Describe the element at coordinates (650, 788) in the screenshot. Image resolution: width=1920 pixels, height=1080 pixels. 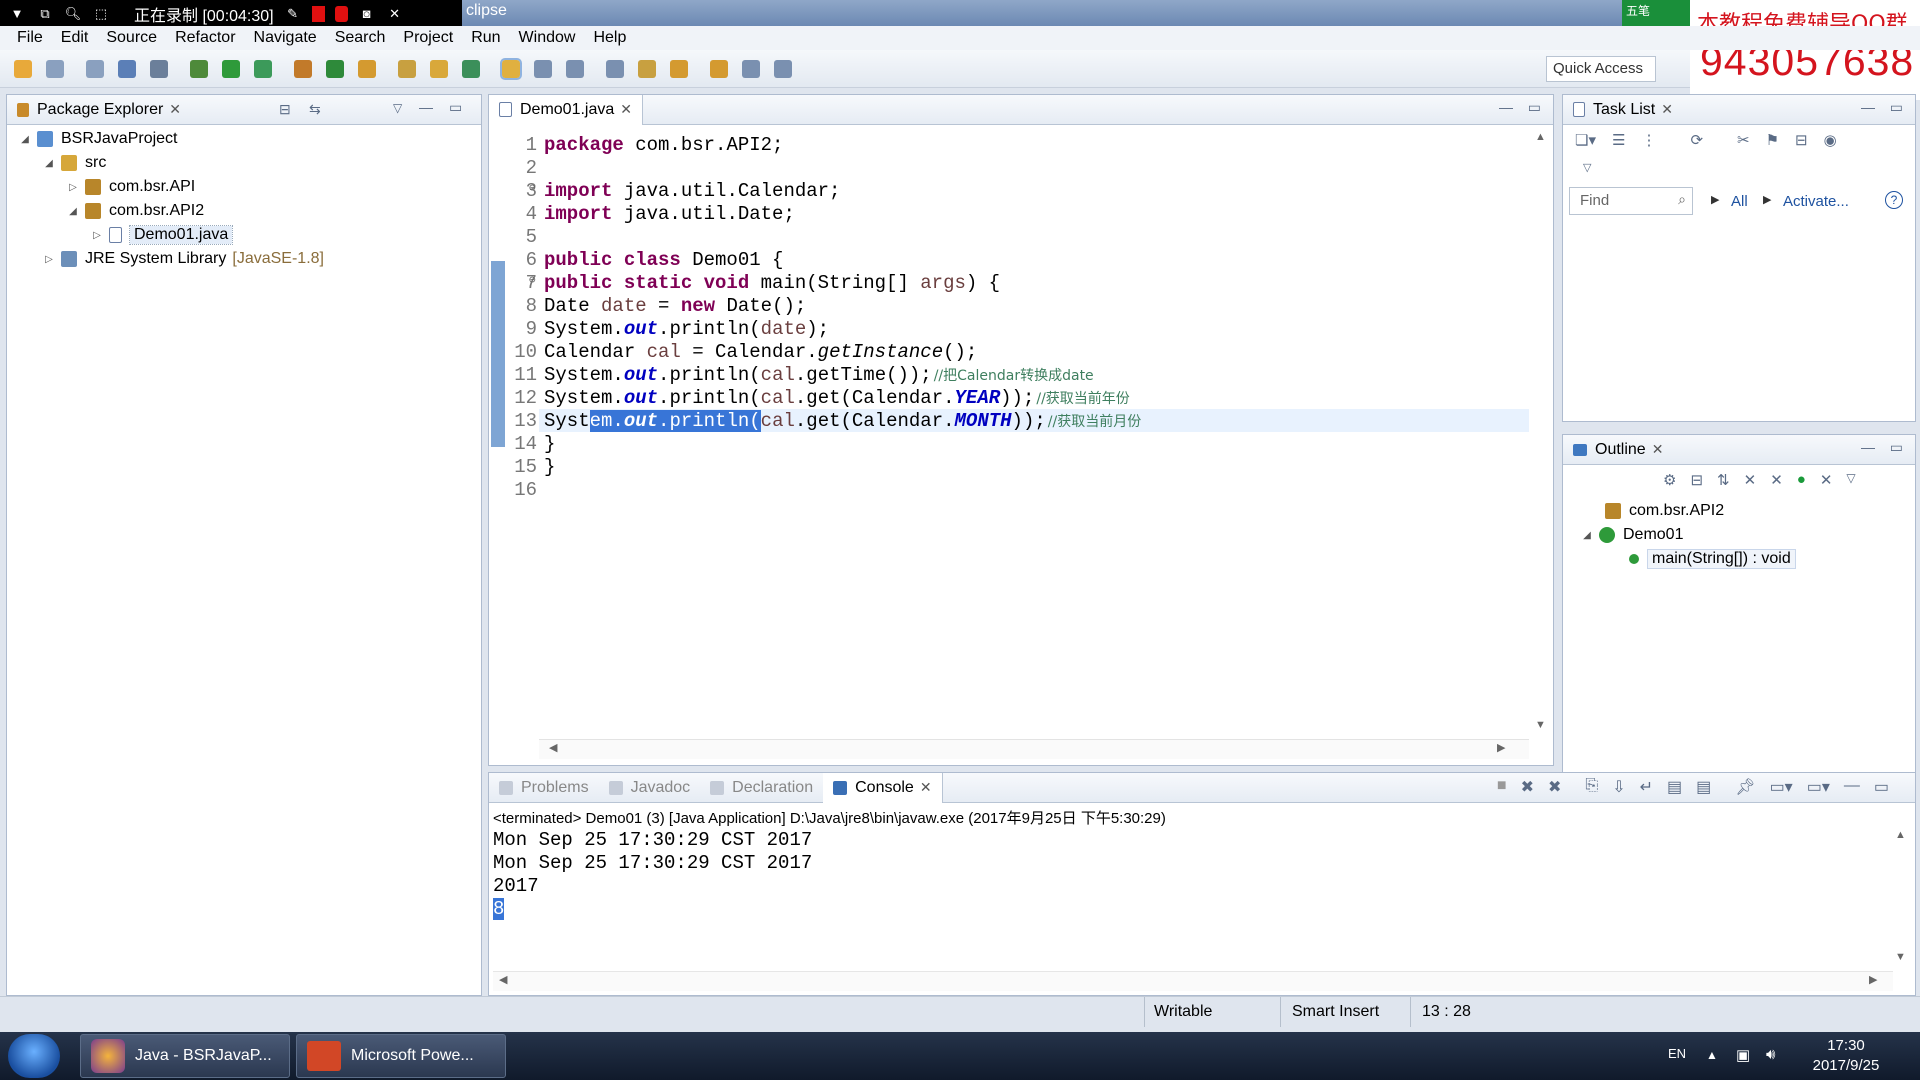
I see `tab-javadoc: Javadoc` at that location.